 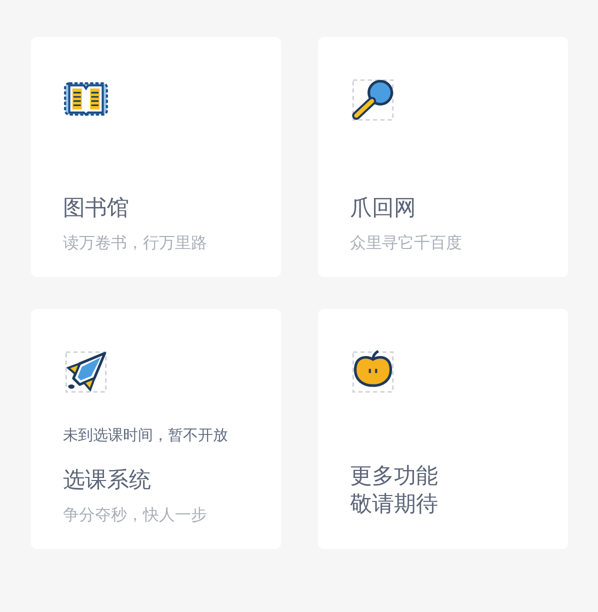 I want to click on card-title: 更多功能, so click(x=394, y=477).